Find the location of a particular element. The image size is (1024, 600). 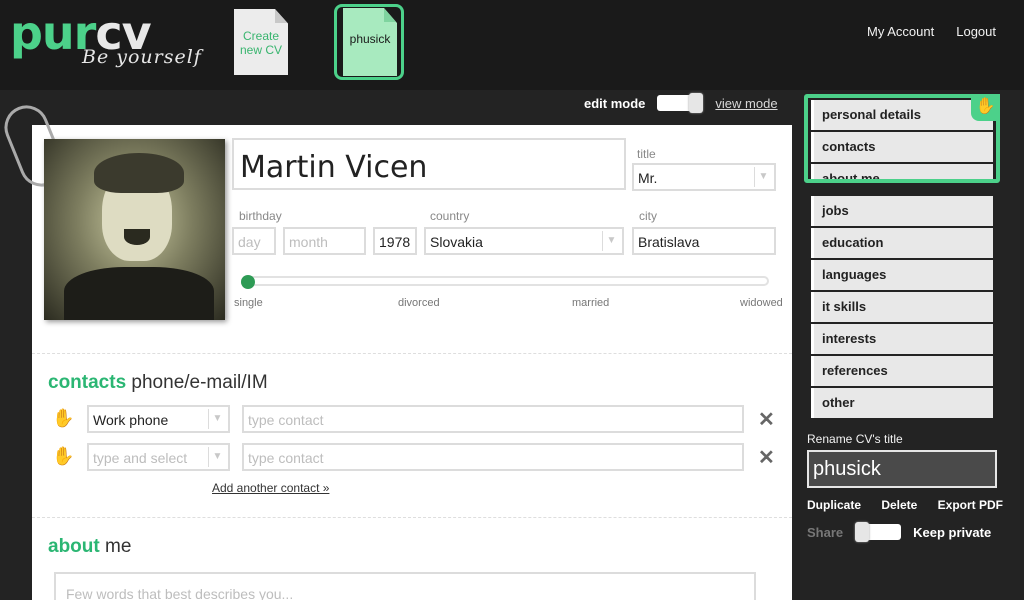

birth-month-input: month is located at coordinates (324, 241).